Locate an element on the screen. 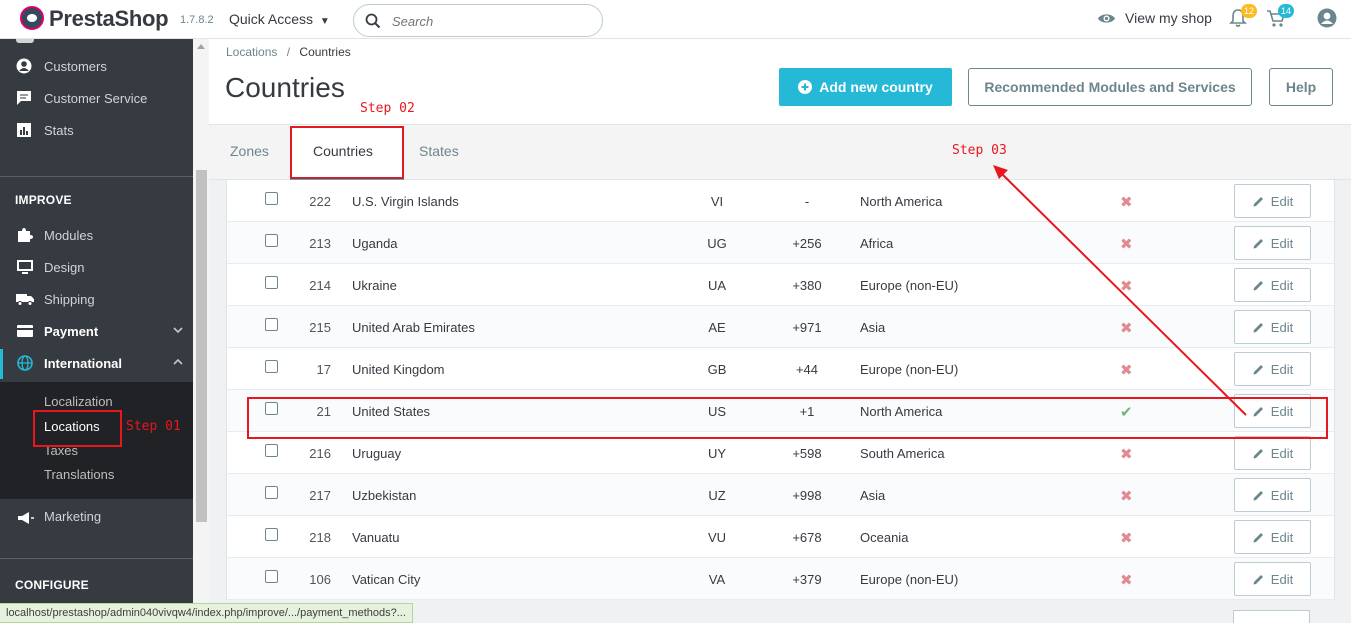 Image resolution: width=1351 pixels, height=623 pixels. sidebar-item-label: Modules is located at coordinates (69, 235).